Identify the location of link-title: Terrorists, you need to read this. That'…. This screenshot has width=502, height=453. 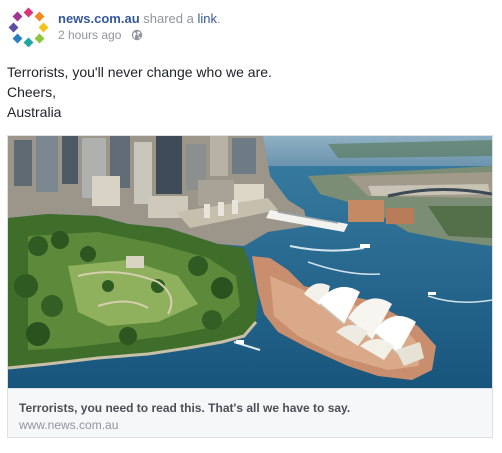
(184, 408).